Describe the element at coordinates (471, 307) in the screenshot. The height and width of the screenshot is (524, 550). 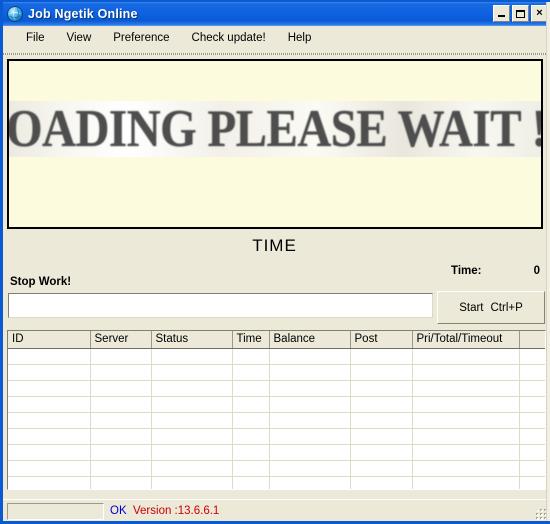
I see `start-button-label: Start` at that location.